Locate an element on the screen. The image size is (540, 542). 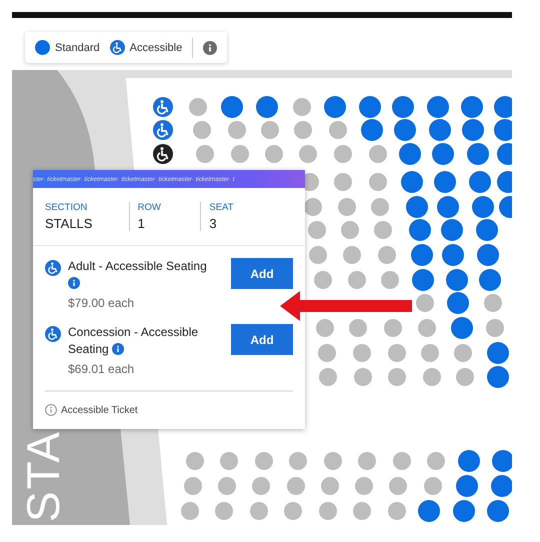
legend-label: Accessible is located at coordinates (156, 48).